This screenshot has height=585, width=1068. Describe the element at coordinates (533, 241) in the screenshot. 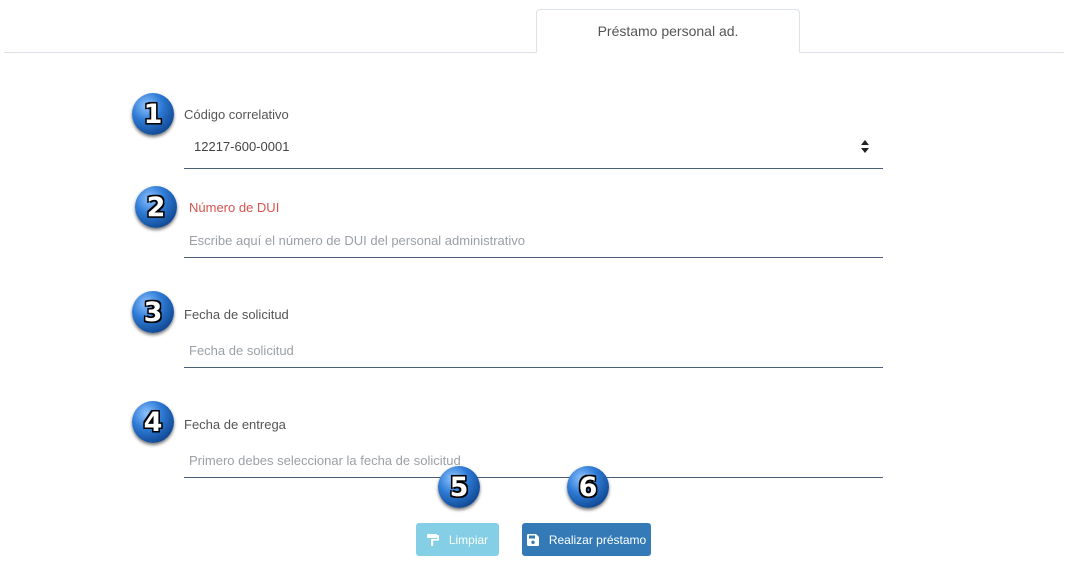

I see `dui-input` at that location.